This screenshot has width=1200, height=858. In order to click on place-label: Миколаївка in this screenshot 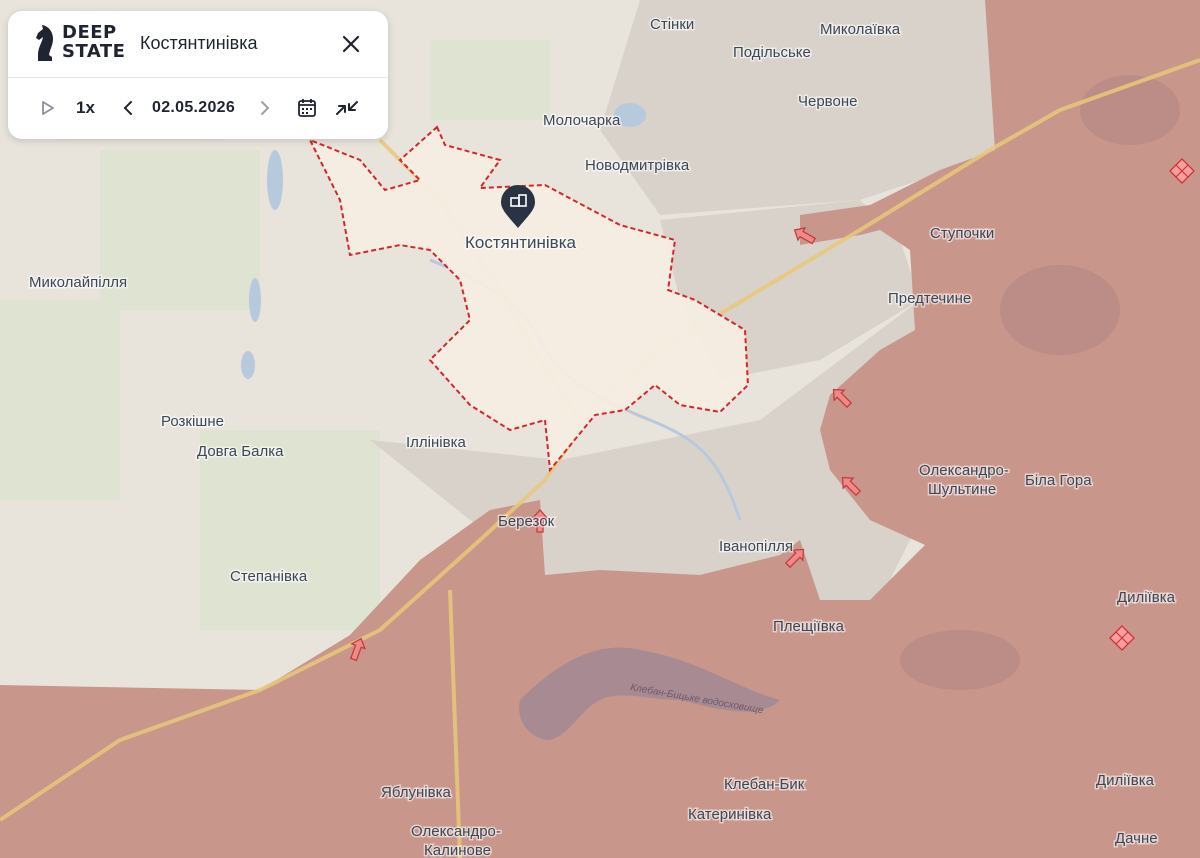, I will do `click(860, 29)`.